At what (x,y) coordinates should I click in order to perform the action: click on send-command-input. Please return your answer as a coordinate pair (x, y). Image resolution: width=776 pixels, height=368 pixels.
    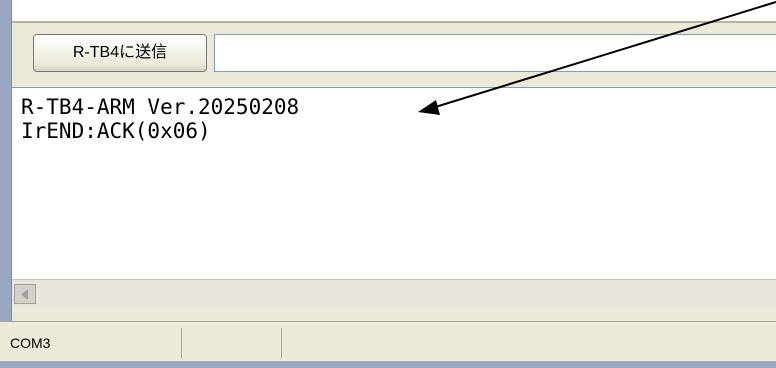
    Looking at the image, I should click on (495, 53).